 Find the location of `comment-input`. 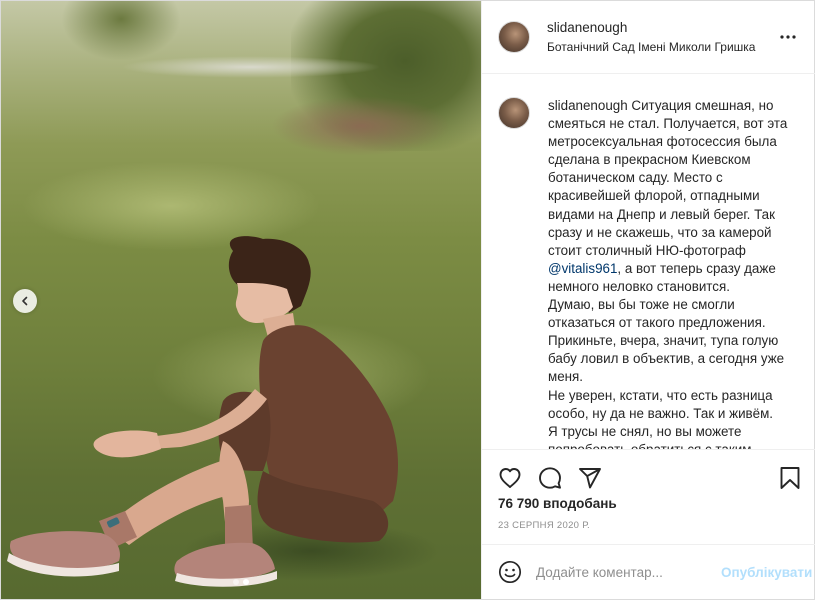

comment-input is located at coordinates (624, 572).